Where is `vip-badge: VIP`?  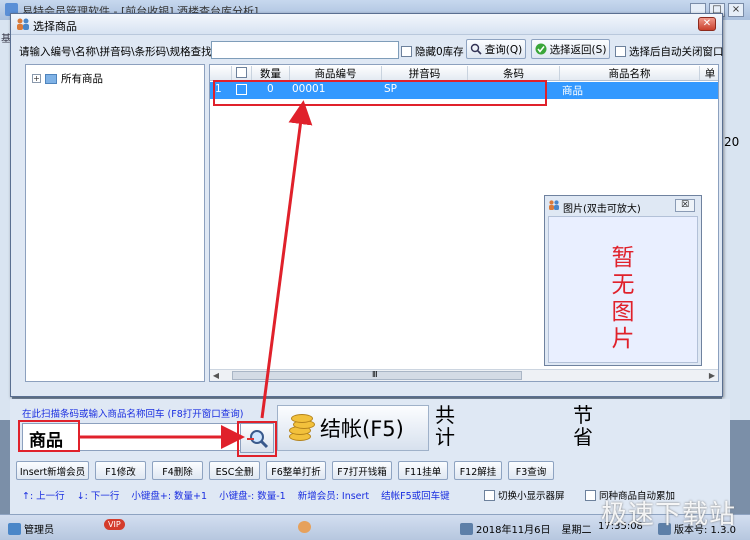
vip-badge: VIP is located at coordinates (114, 524).